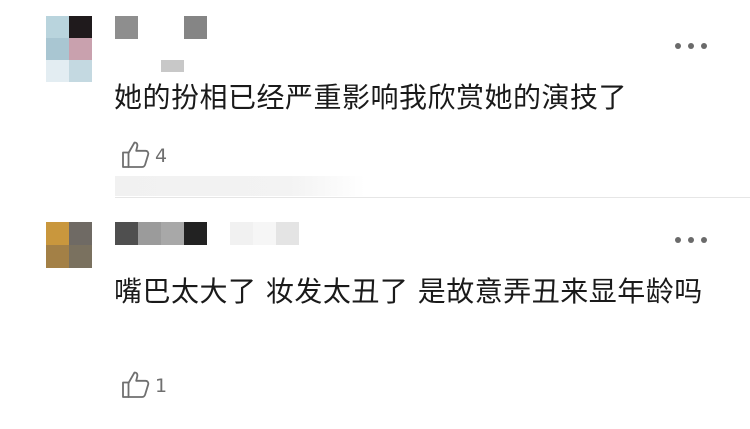  What do you see at coordinates (161, 386) in the screenshot?
I see `like-count: 1` at bounding box center [161, 386].